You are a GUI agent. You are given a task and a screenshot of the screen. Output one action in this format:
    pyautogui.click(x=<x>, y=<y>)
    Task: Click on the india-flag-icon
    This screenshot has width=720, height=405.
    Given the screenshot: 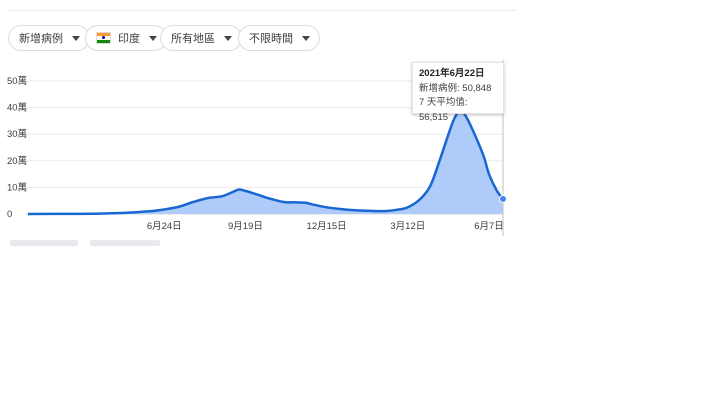 What is the action you would take?
    pyautogui.click(x=103, y=38)
    